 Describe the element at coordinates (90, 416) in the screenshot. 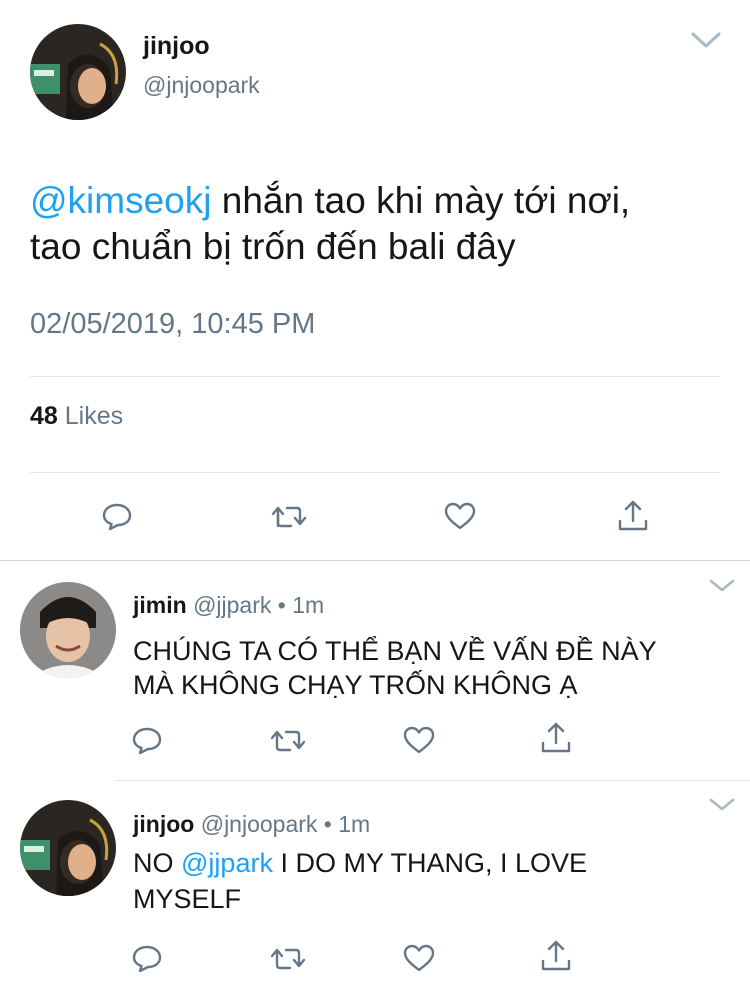

I see `likes-label: Likes` at that location.